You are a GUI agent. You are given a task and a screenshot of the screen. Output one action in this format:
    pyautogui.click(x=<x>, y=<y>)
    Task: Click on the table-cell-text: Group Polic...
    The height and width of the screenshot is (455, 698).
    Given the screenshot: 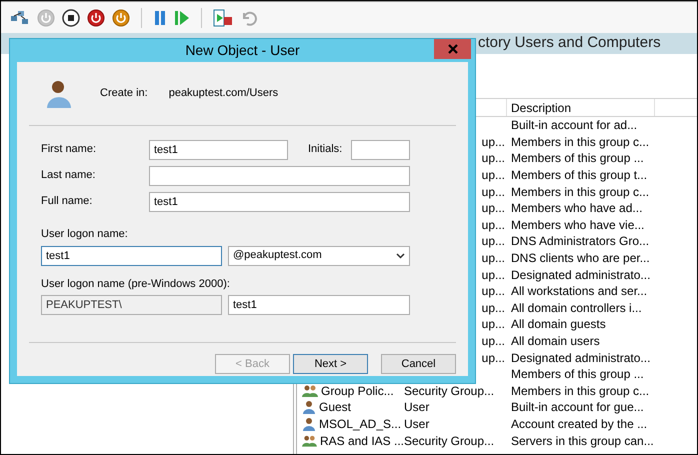 What is the action you would take?
    pyautogui.click(x=357, y=391)
    